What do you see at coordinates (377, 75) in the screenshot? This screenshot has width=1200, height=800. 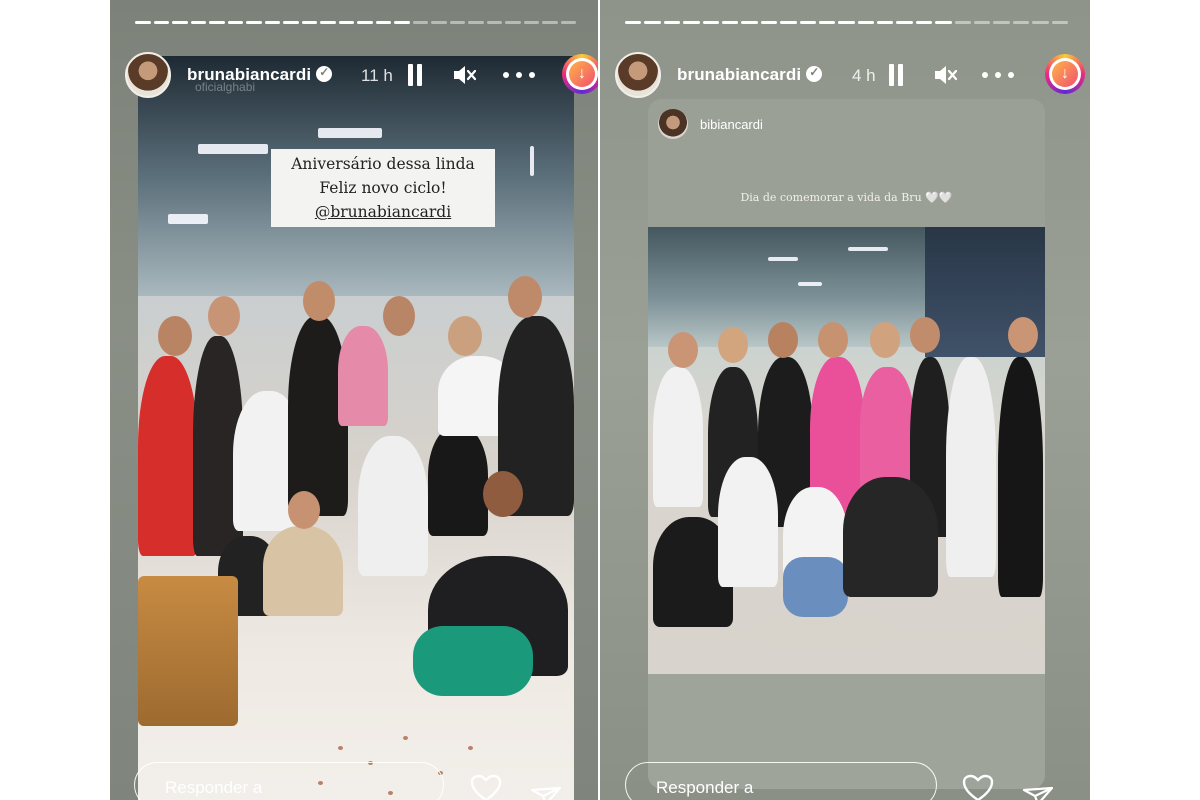 I see `post-time: 11 h` at bounding box center [377, 75].